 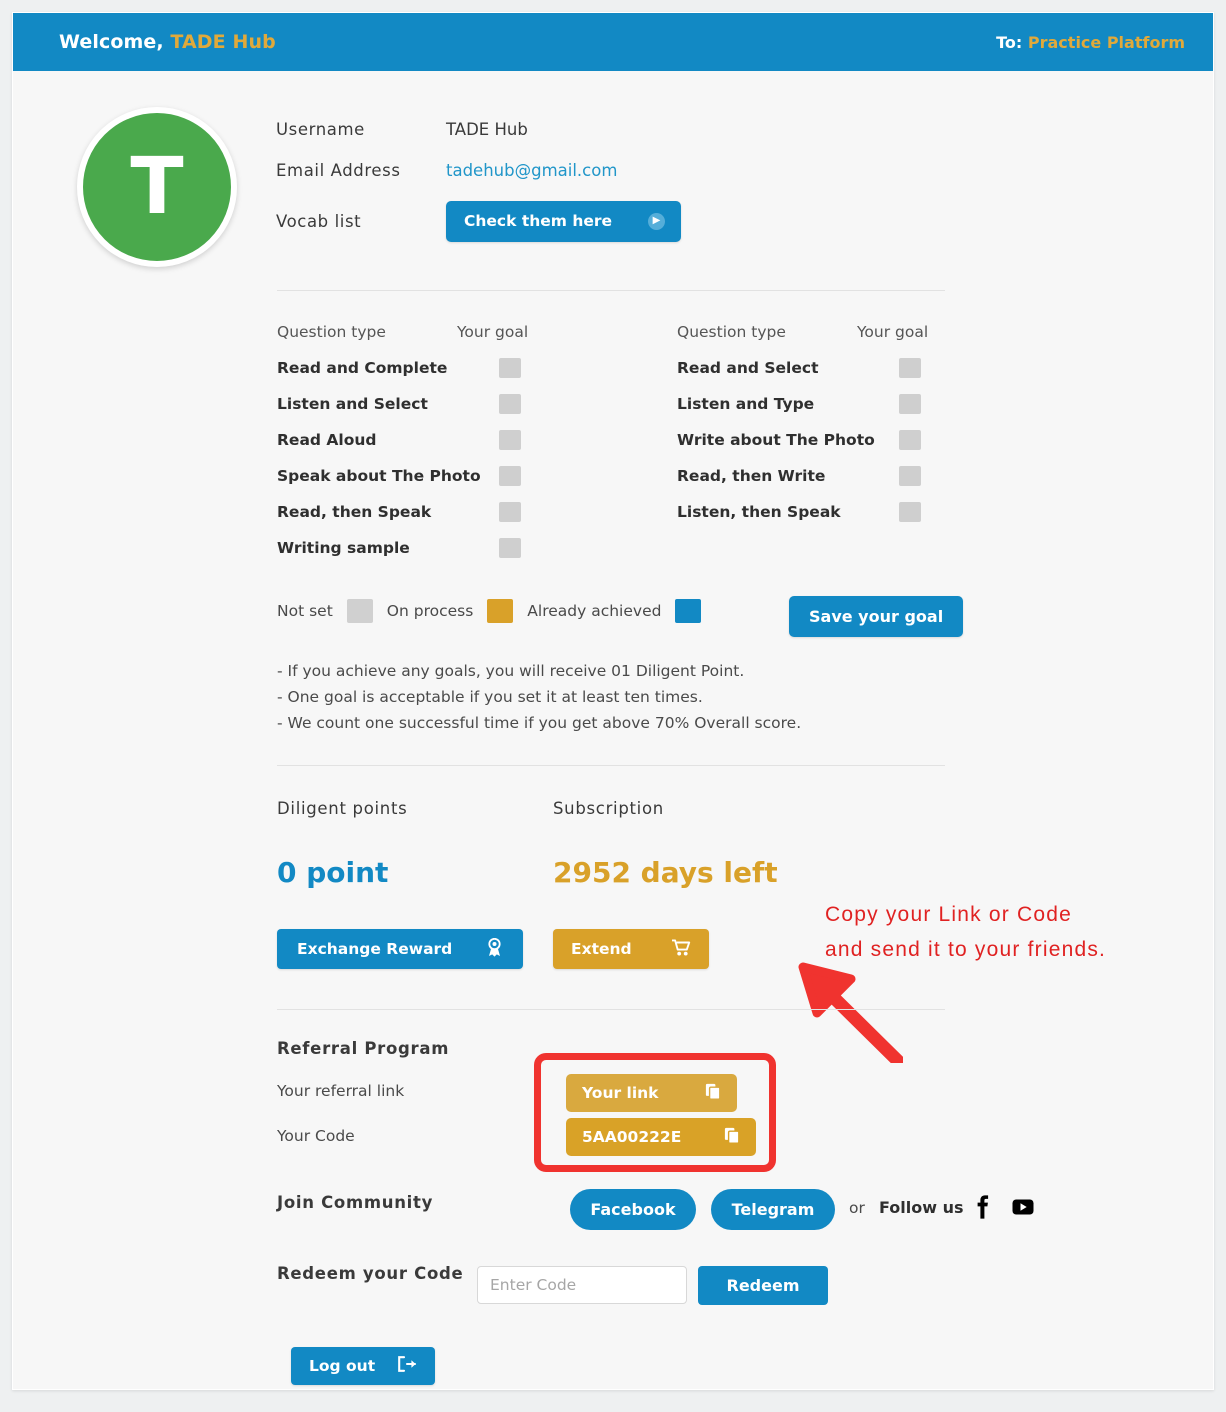 I want to click on goals-header-left: Question type Your goal, so click(x=477, y=332).